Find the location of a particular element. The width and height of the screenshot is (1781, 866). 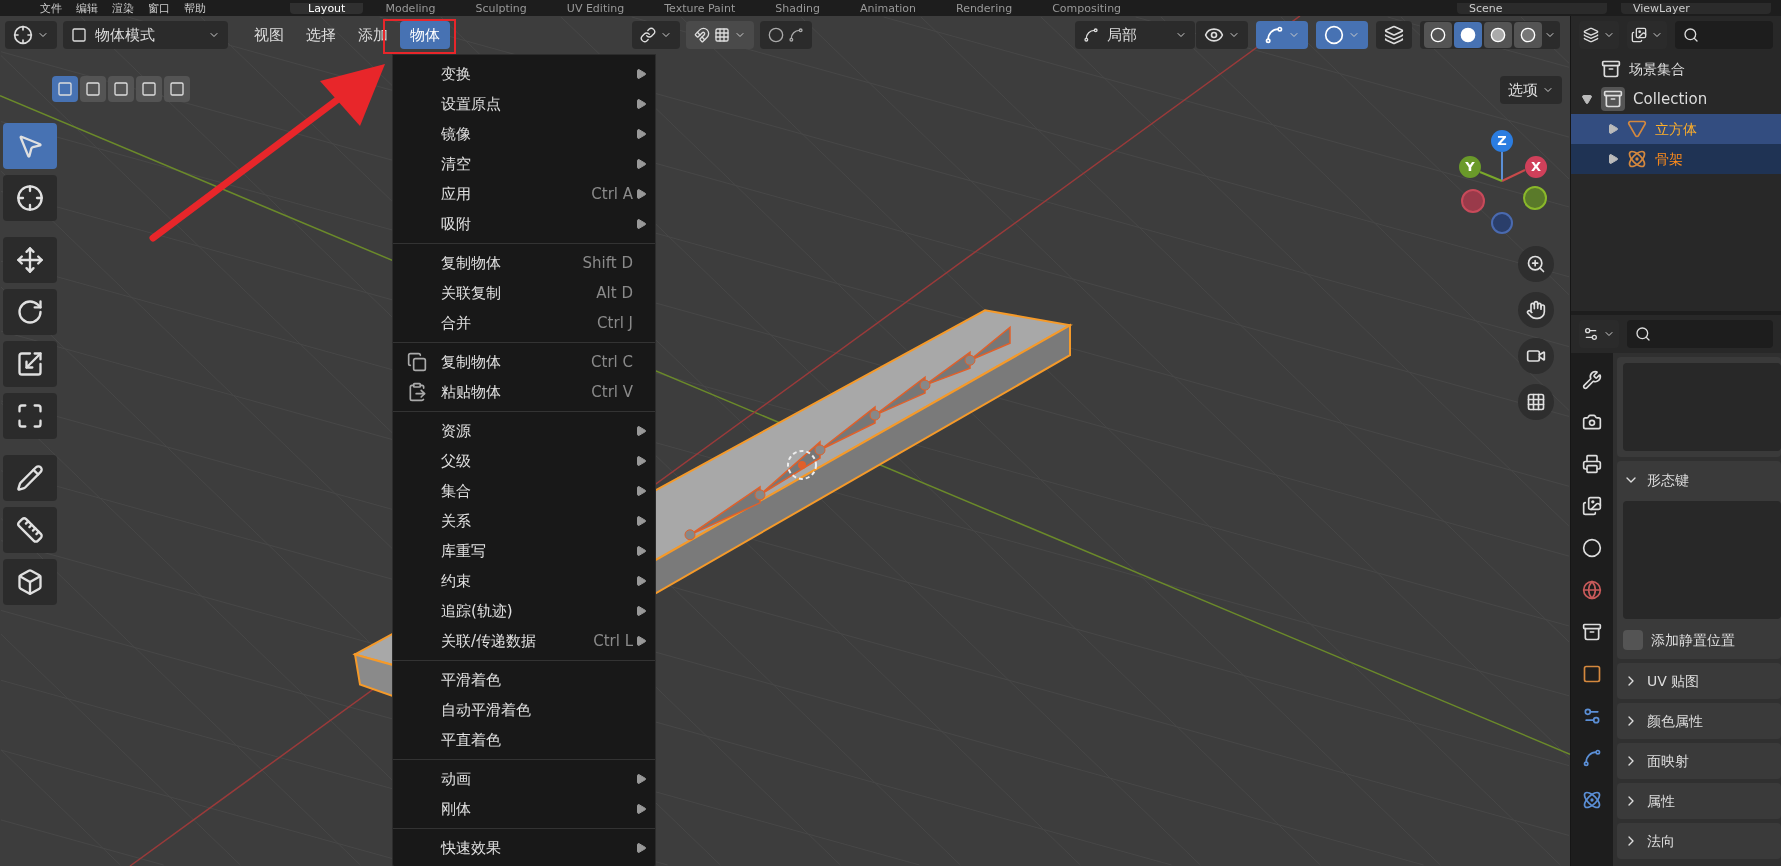

app-menu: 文件 is located at coordinates (51, 8).